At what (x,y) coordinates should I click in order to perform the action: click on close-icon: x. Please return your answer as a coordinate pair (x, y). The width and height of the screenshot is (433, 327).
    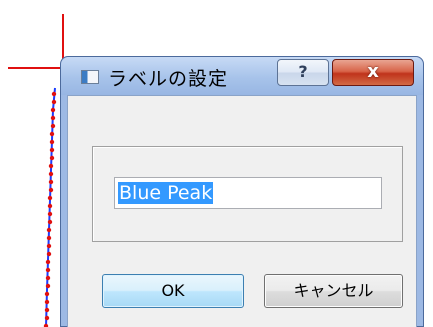
    Looking at the image, I should click on (373, 71).